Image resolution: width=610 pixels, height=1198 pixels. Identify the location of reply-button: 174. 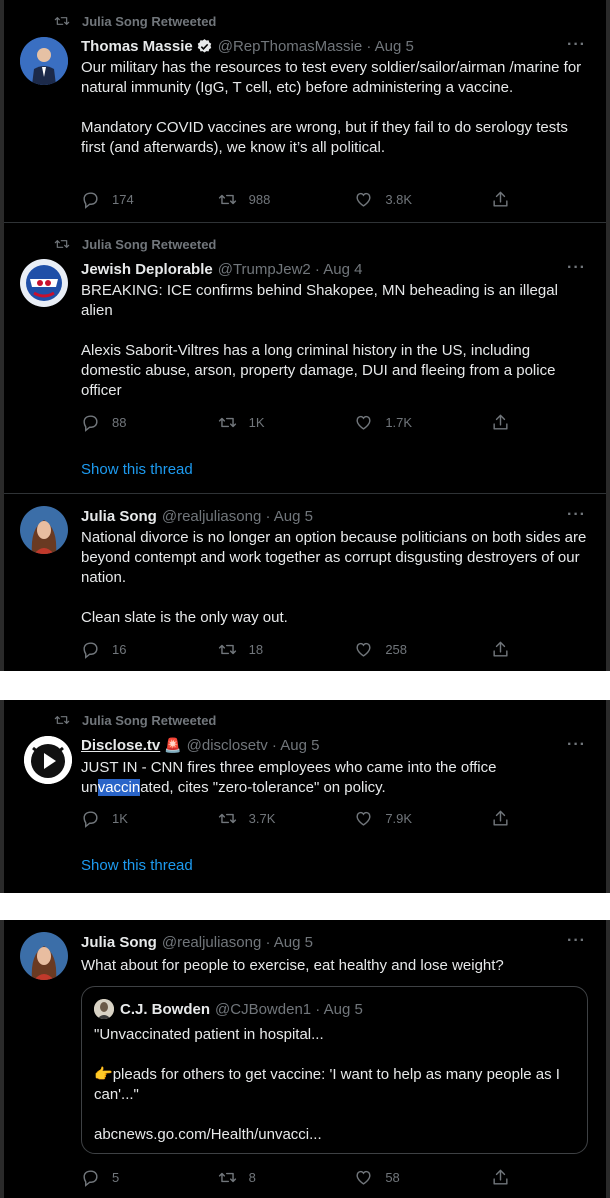
(136, 199).